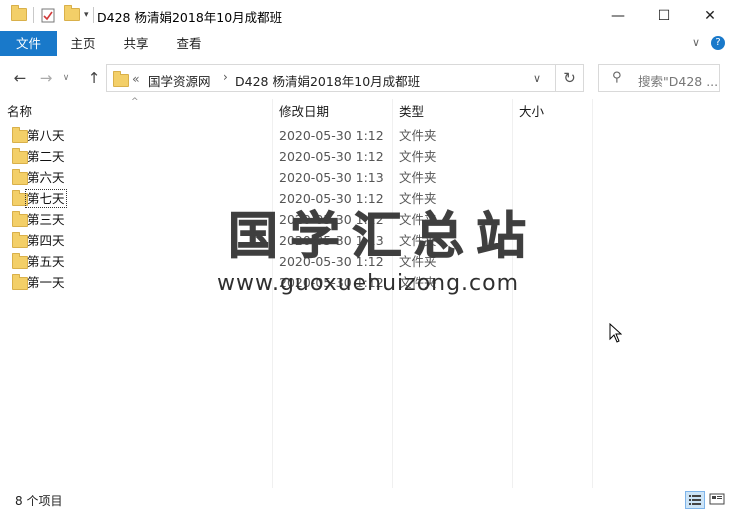 The width and height of the screenshot is (733, 512). What do you see at coordinates (46, 198) in the screenshot?
I see `file-name: 第七天` at bounding box center [46, 198].